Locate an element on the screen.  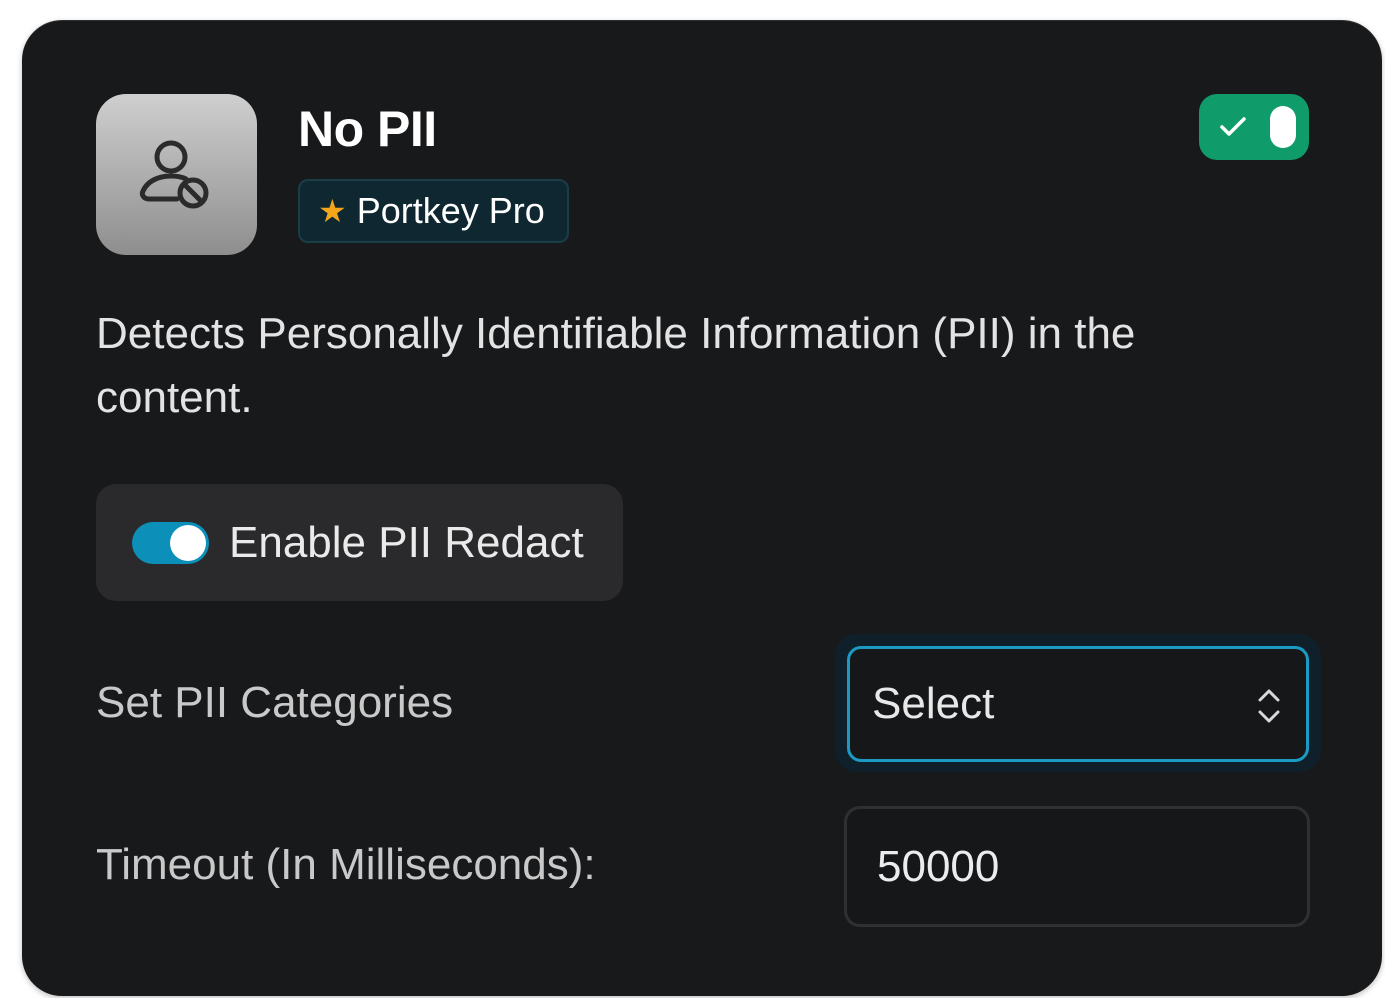
plugin-title: No PII is located at coordinates (367, 129).